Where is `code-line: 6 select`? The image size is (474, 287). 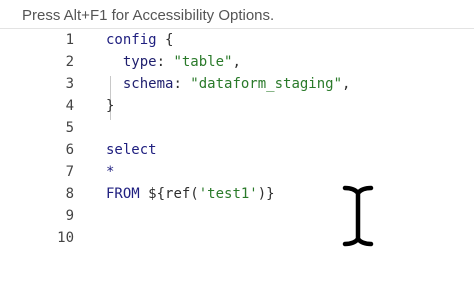 code-line: 6 select is located at coordinates (237, 150).